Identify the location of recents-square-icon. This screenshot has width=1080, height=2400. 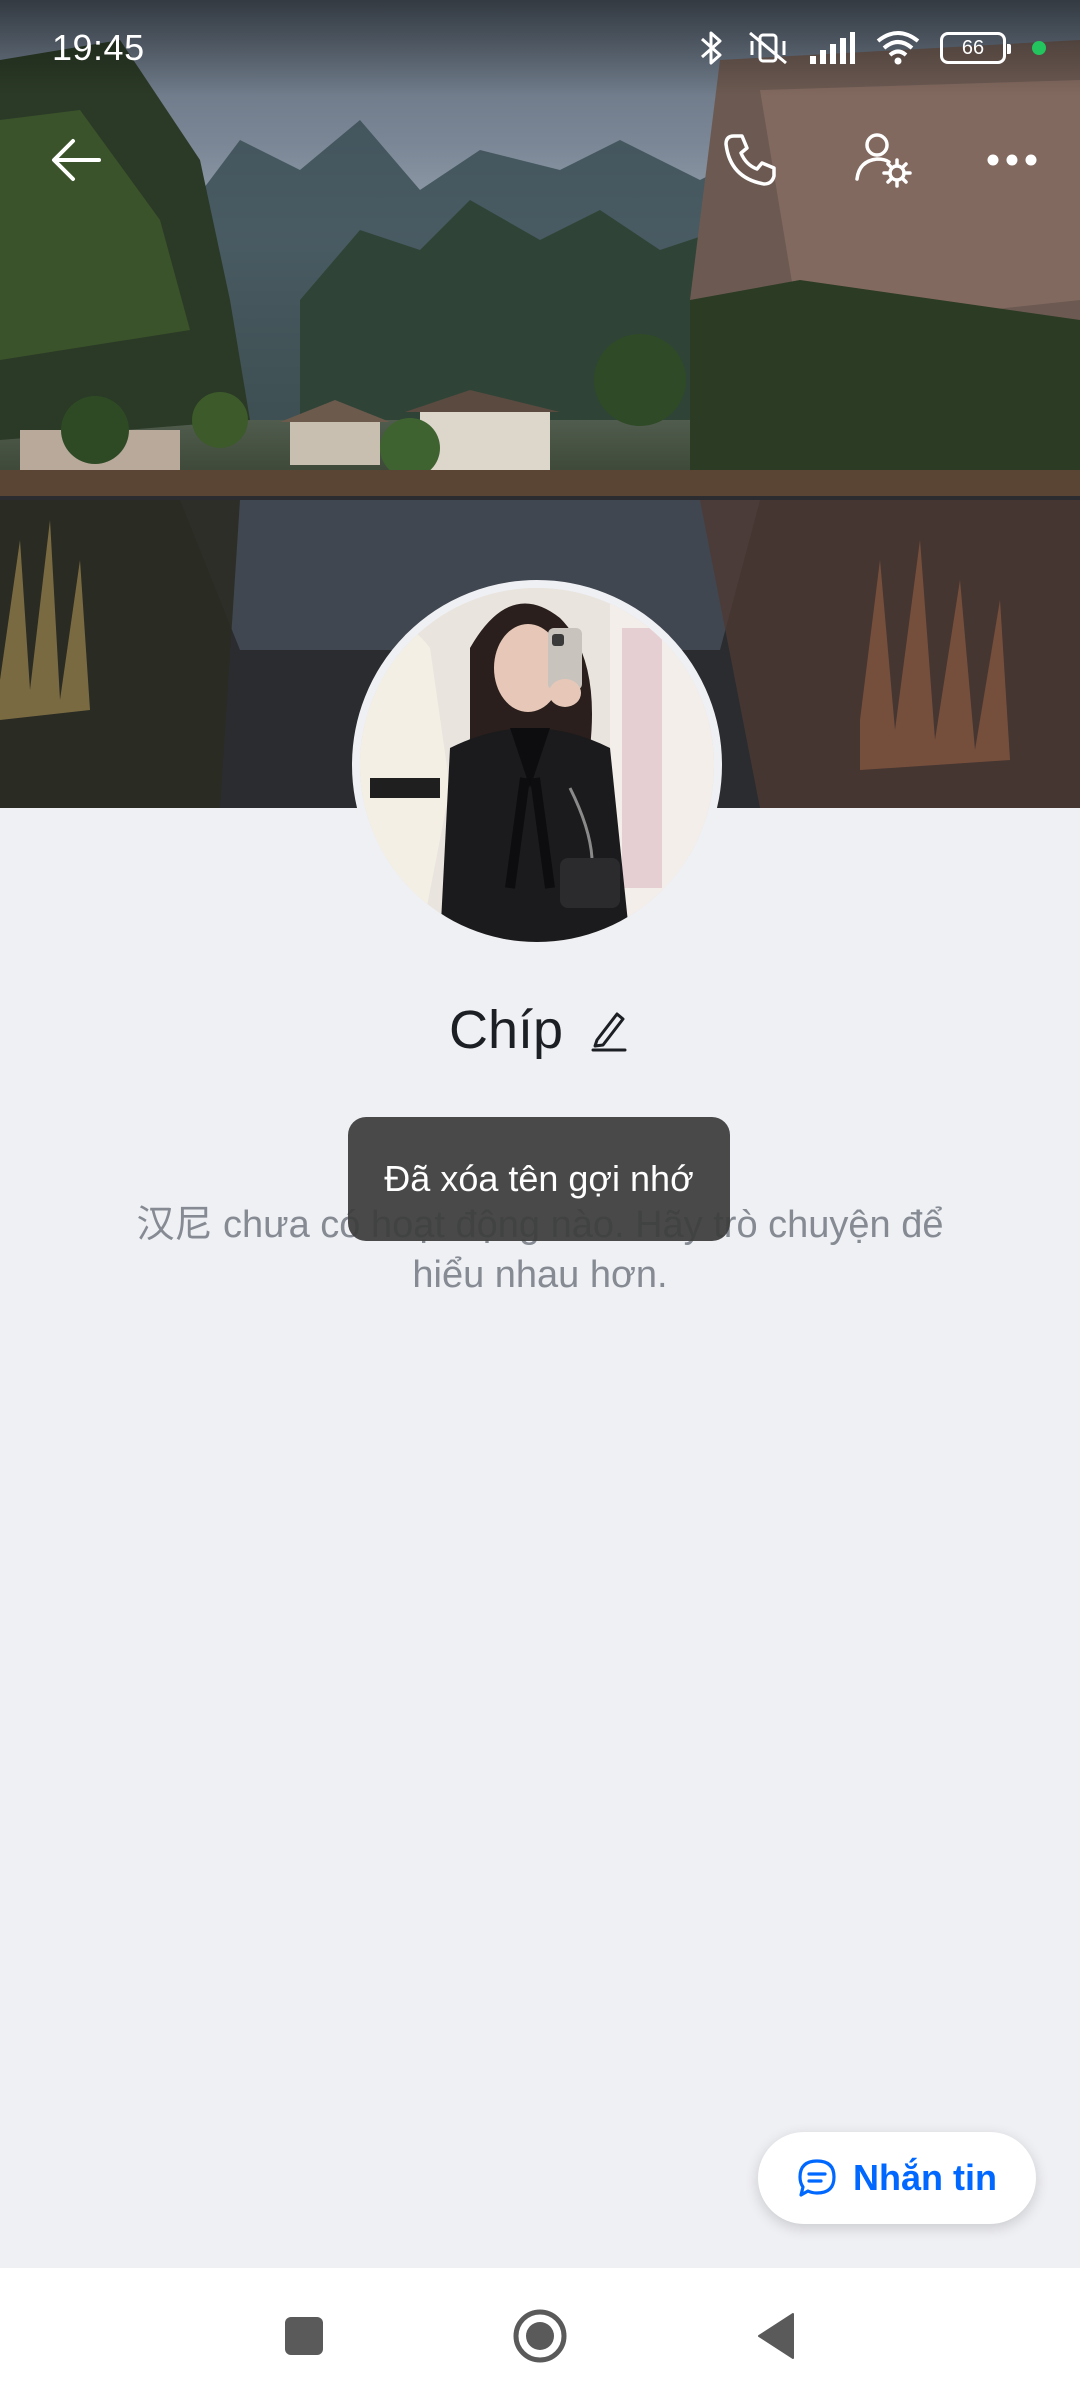
(304, 2336).